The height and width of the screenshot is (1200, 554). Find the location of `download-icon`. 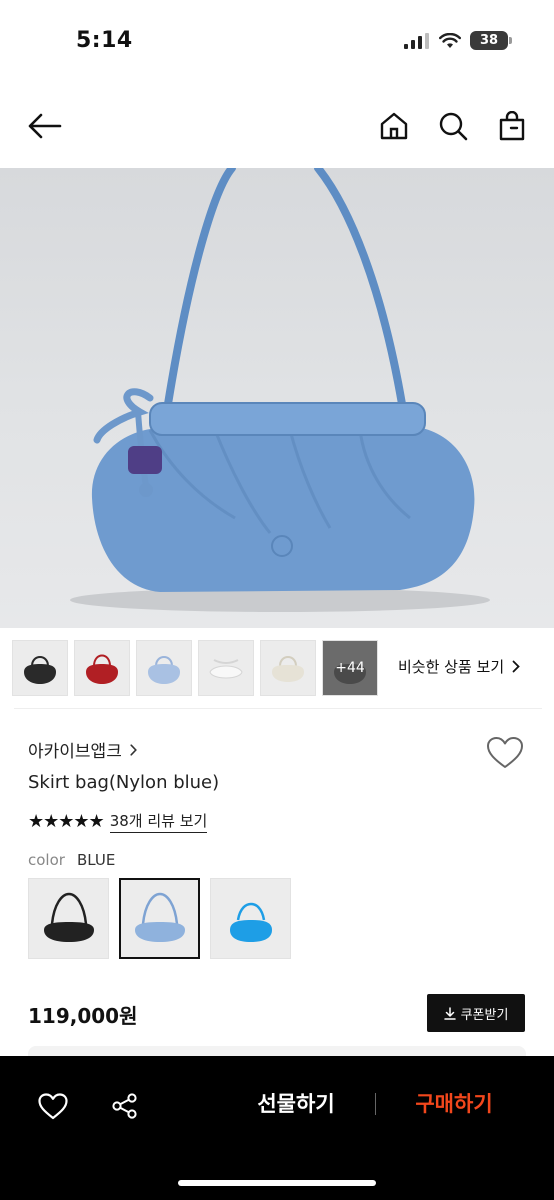

download-icon is located at coordinates (449, 1013).